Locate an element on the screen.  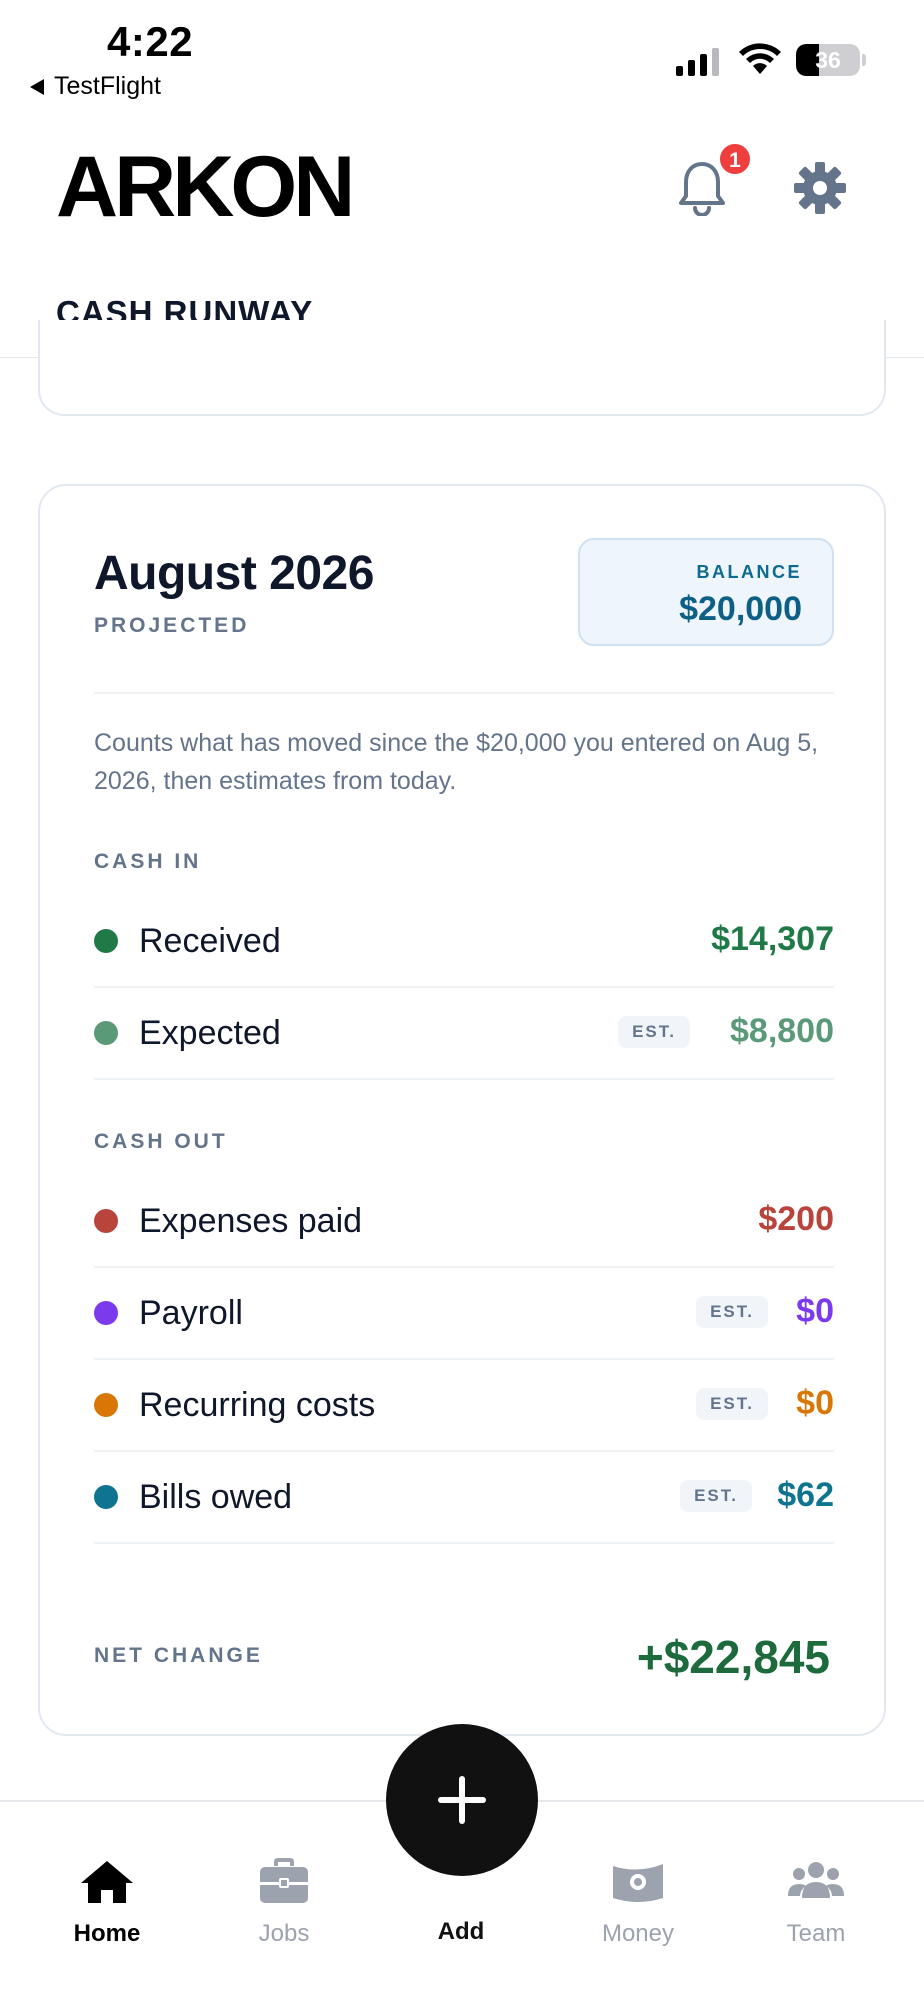
row-value: $62 is located at coordinates (805, 1495).